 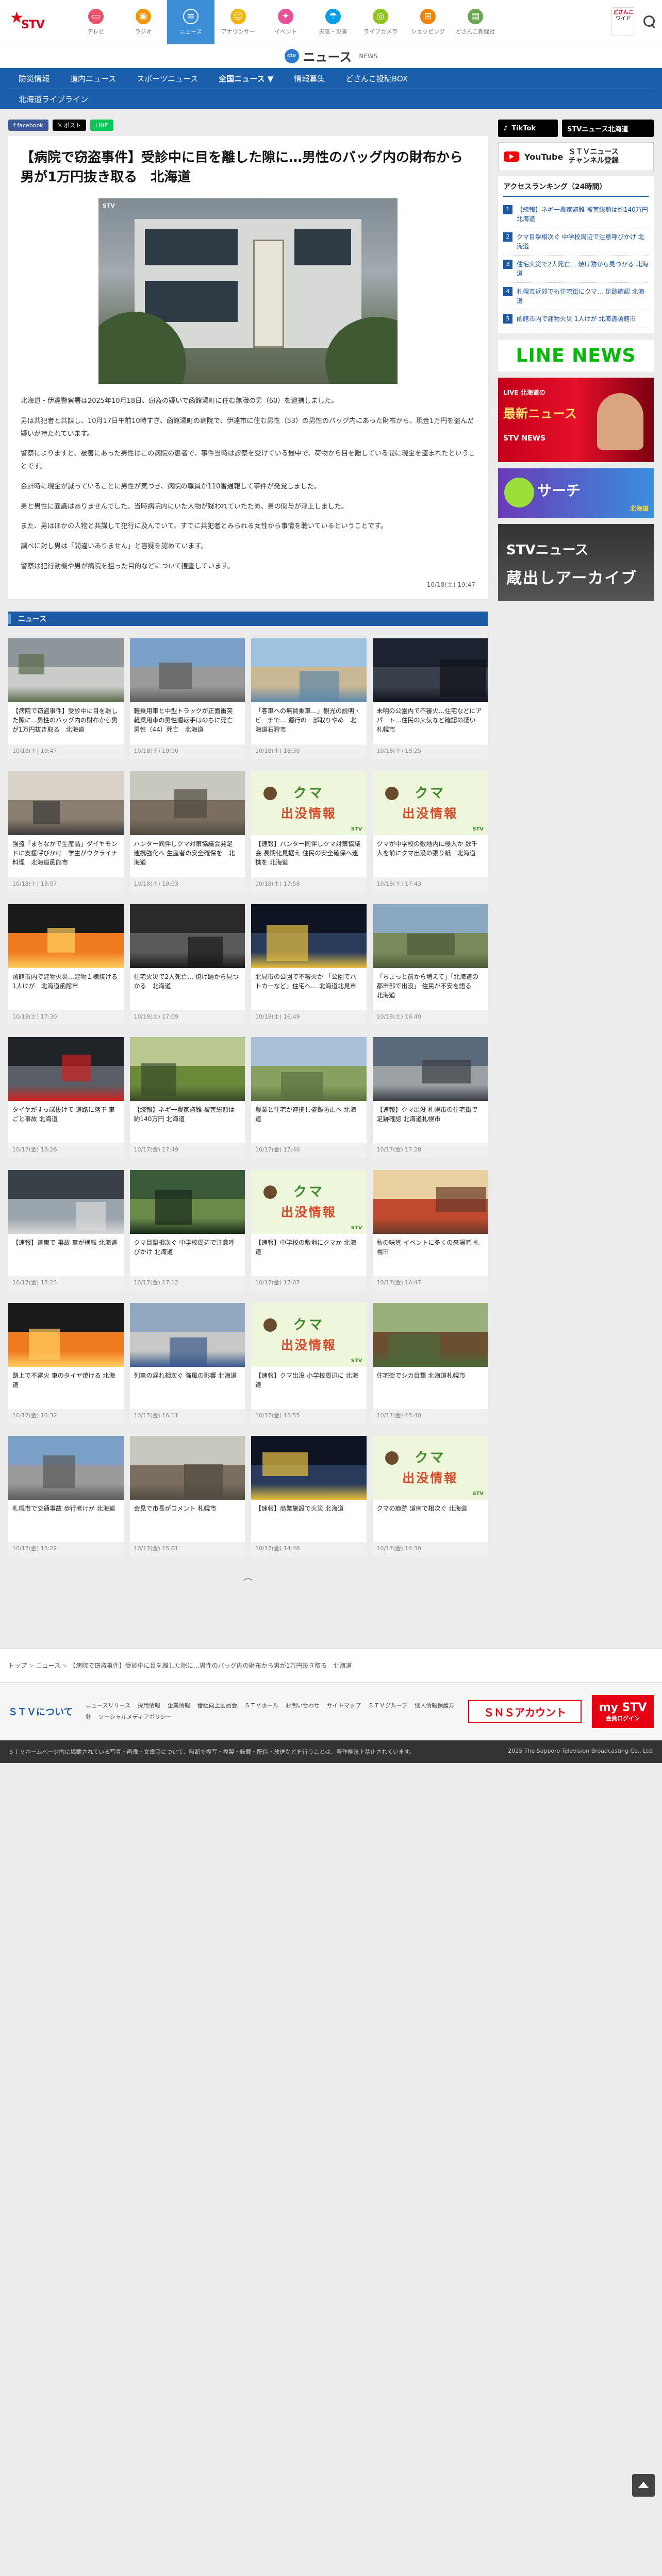 What do you see at coordinates (430, 1363) in the screenshot?
I see `news-card: 住宅街でシカ目撃 北海道札幌市 10/17(金) 15:40` at bounding box center [430, 1363].